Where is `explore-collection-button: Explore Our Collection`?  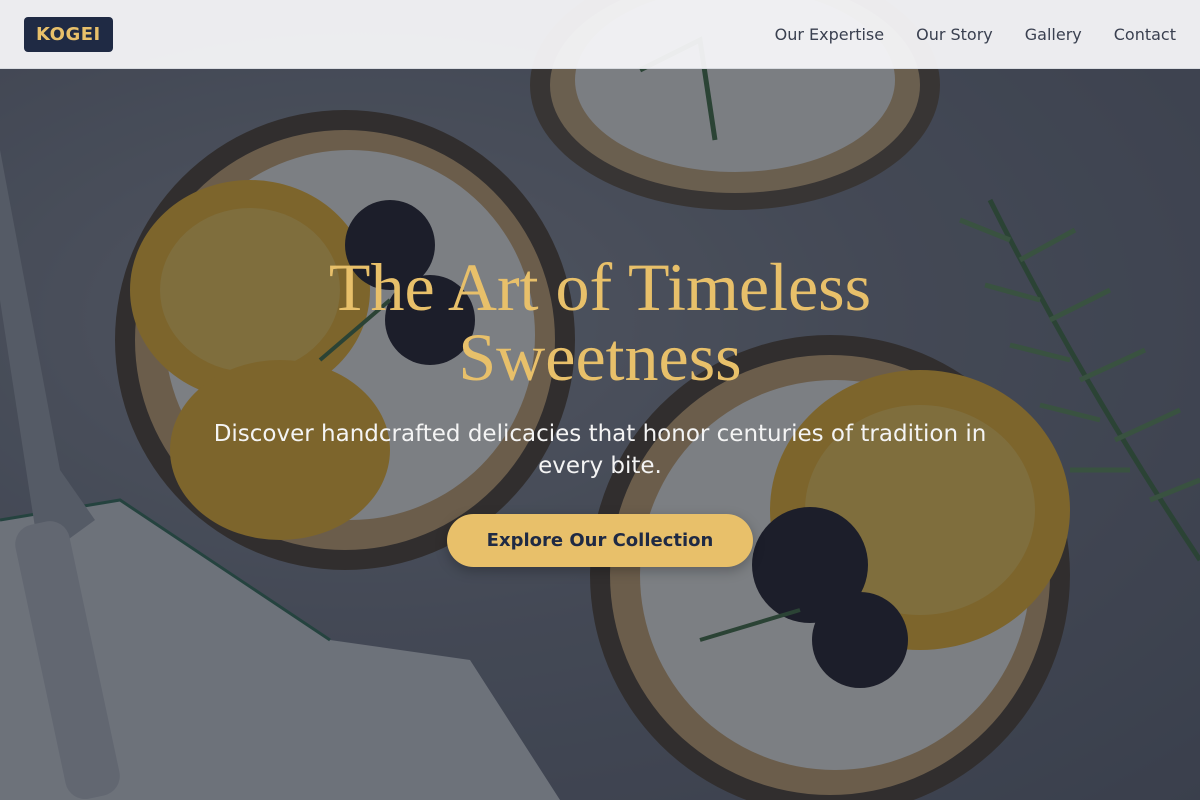
explore-collection-button: Explore Our Collection is located at coordinates (600, 540).